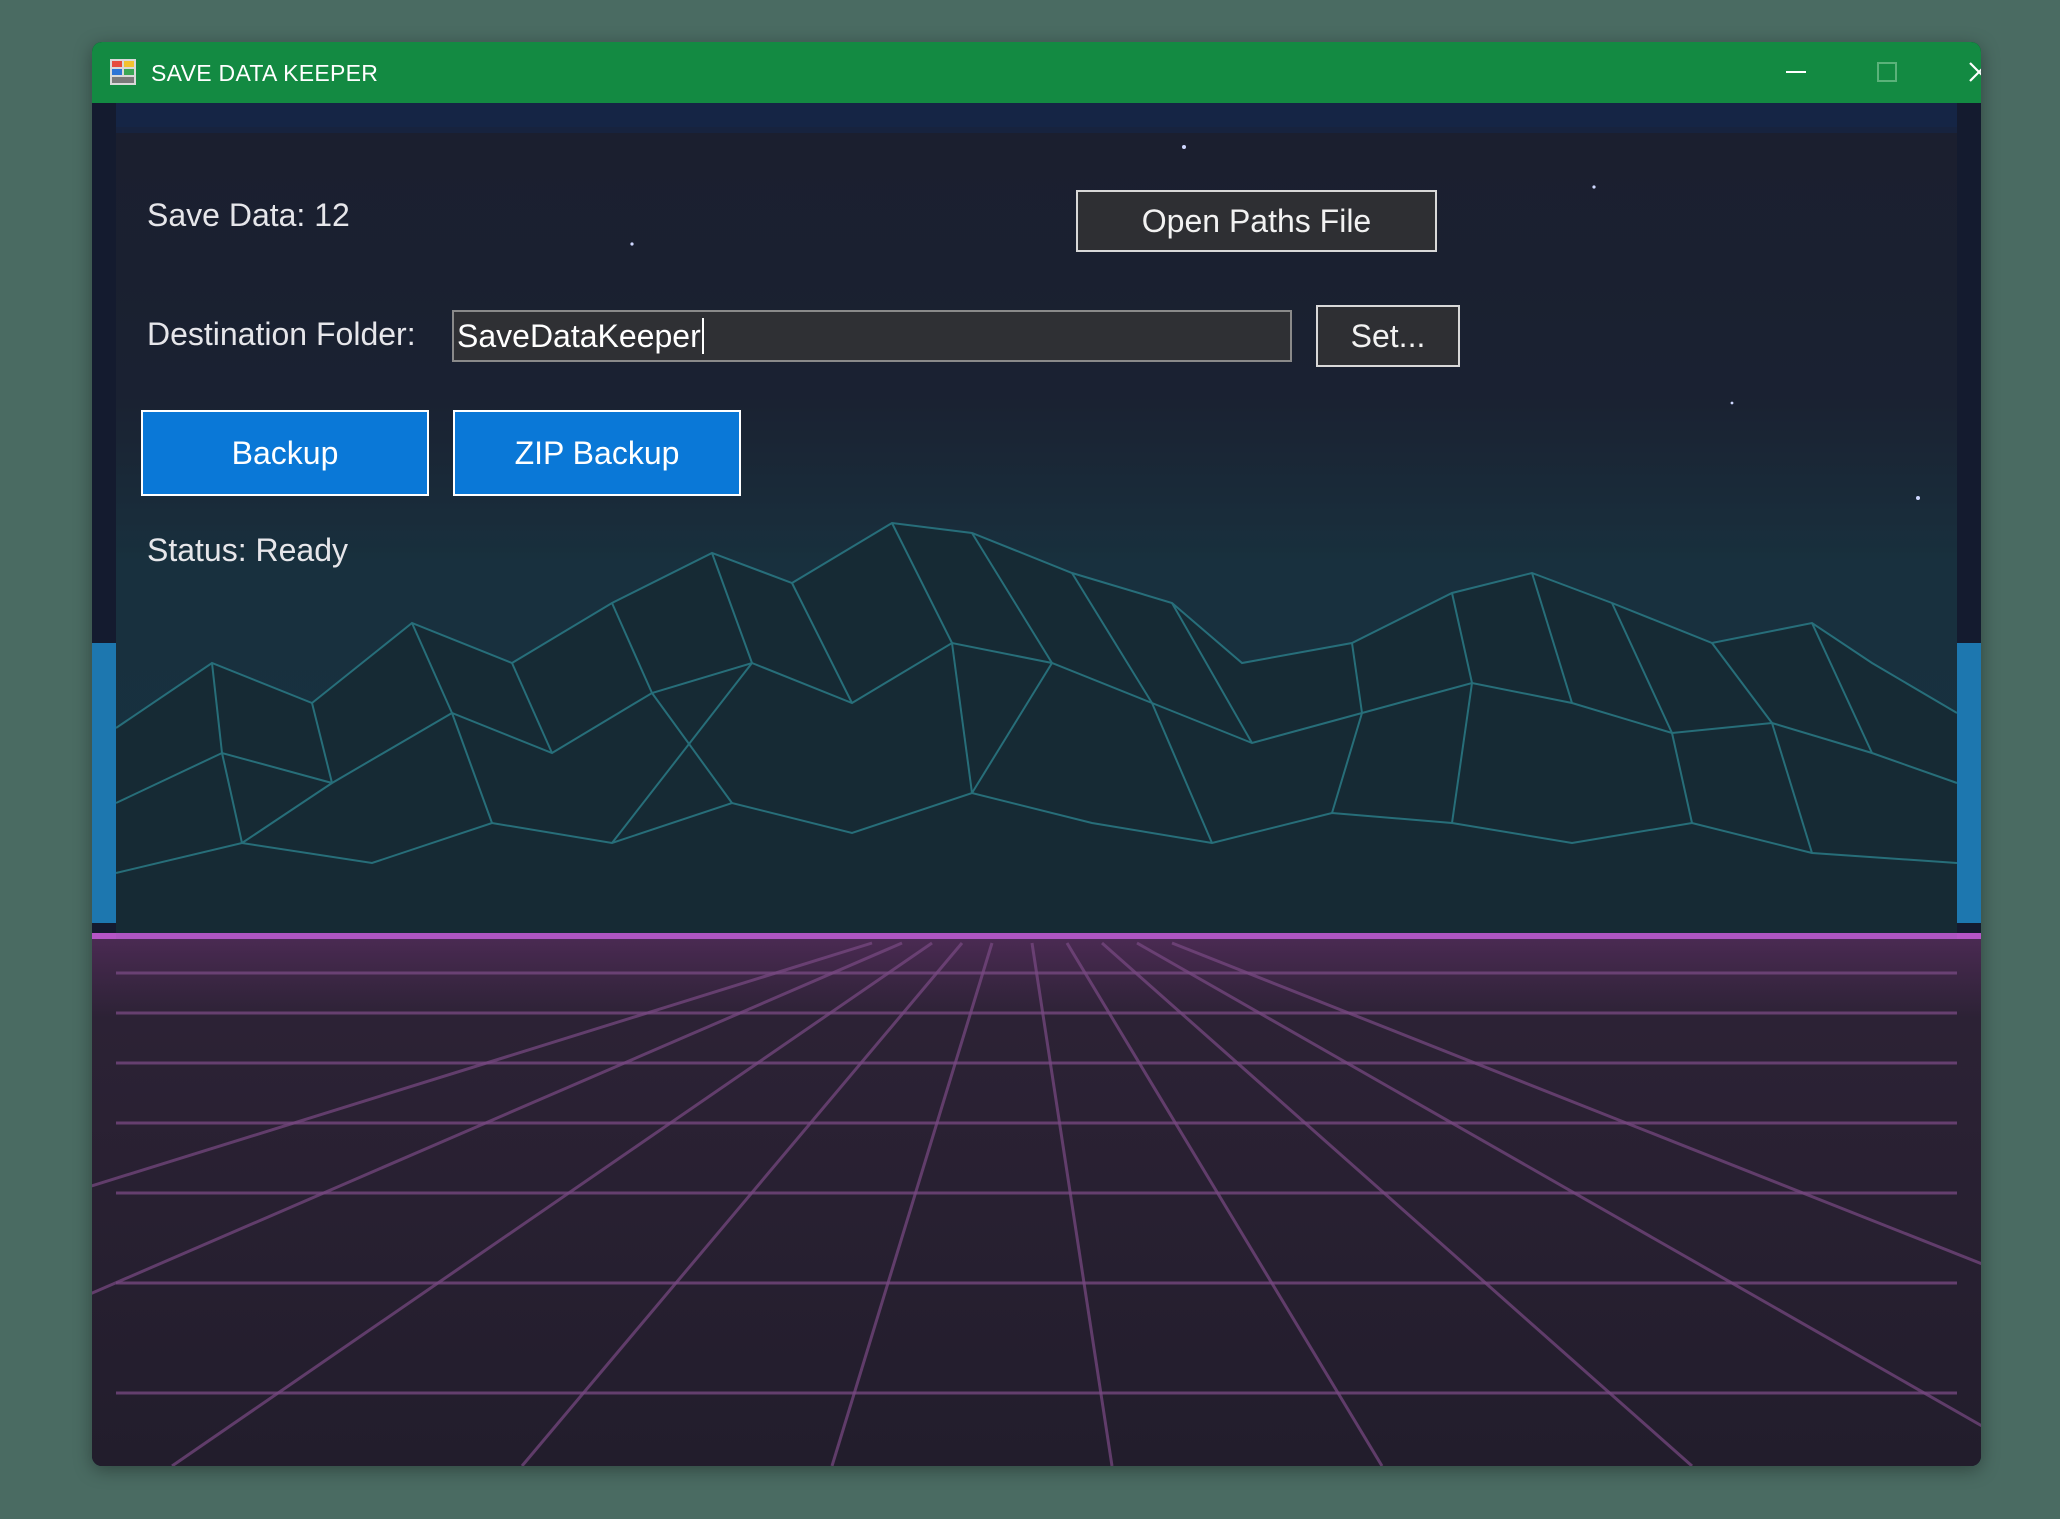 This screenshot has width=2060, height=1519. Describe the element at coordinates (597, 453) in the screenshot. I see `zip-backup-button: ZIP Backup` at that location.